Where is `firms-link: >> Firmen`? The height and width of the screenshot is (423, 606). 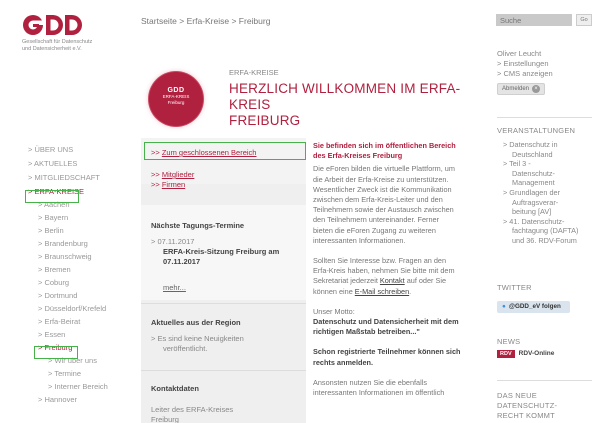 firms-link: >> Firmen is located at coordinates (168, 184).